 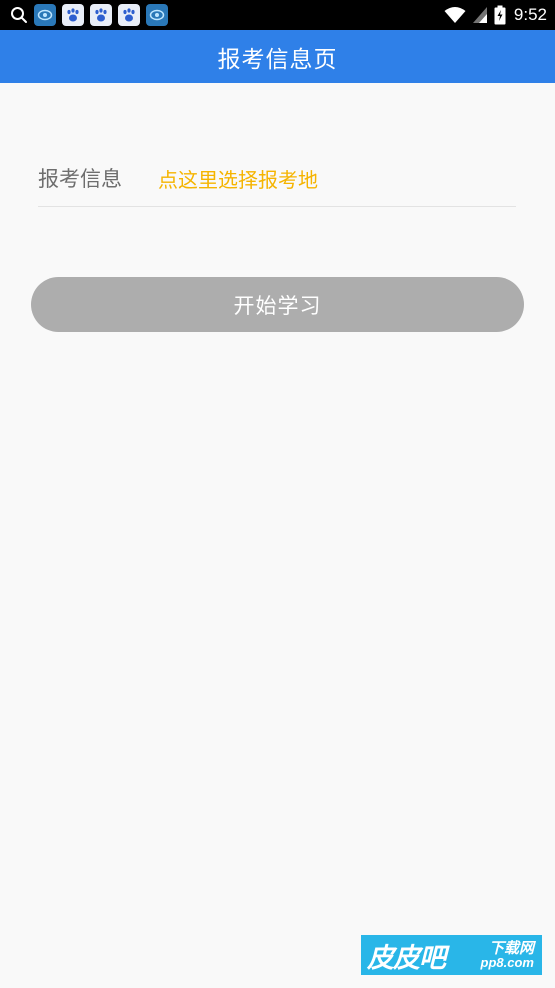 What do you see at coordinates (507, 962) in the screenshot?
I see `watermark-domain: pp8.com` at bounding box center [507, 962].